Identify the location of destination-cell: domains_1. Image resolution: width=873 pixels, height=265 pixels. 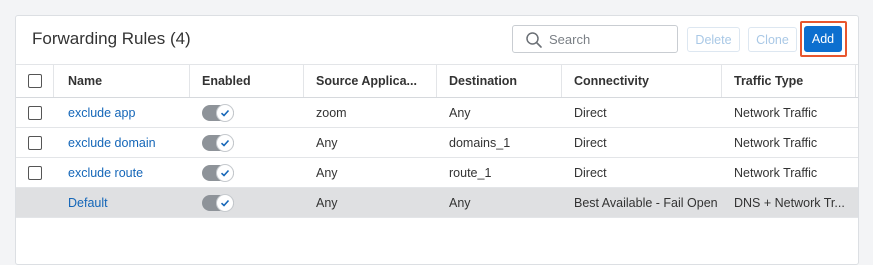
(480, 142).